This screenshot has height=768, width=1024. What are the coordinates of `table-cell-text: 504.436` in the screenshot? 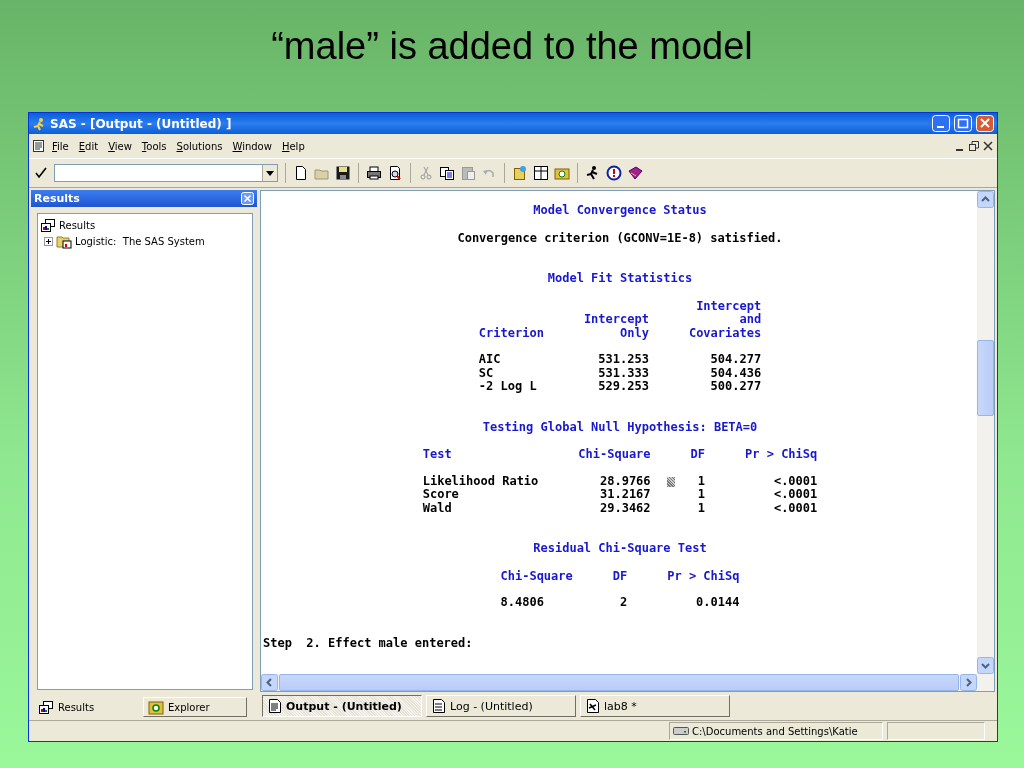 It's located at (735, 373).